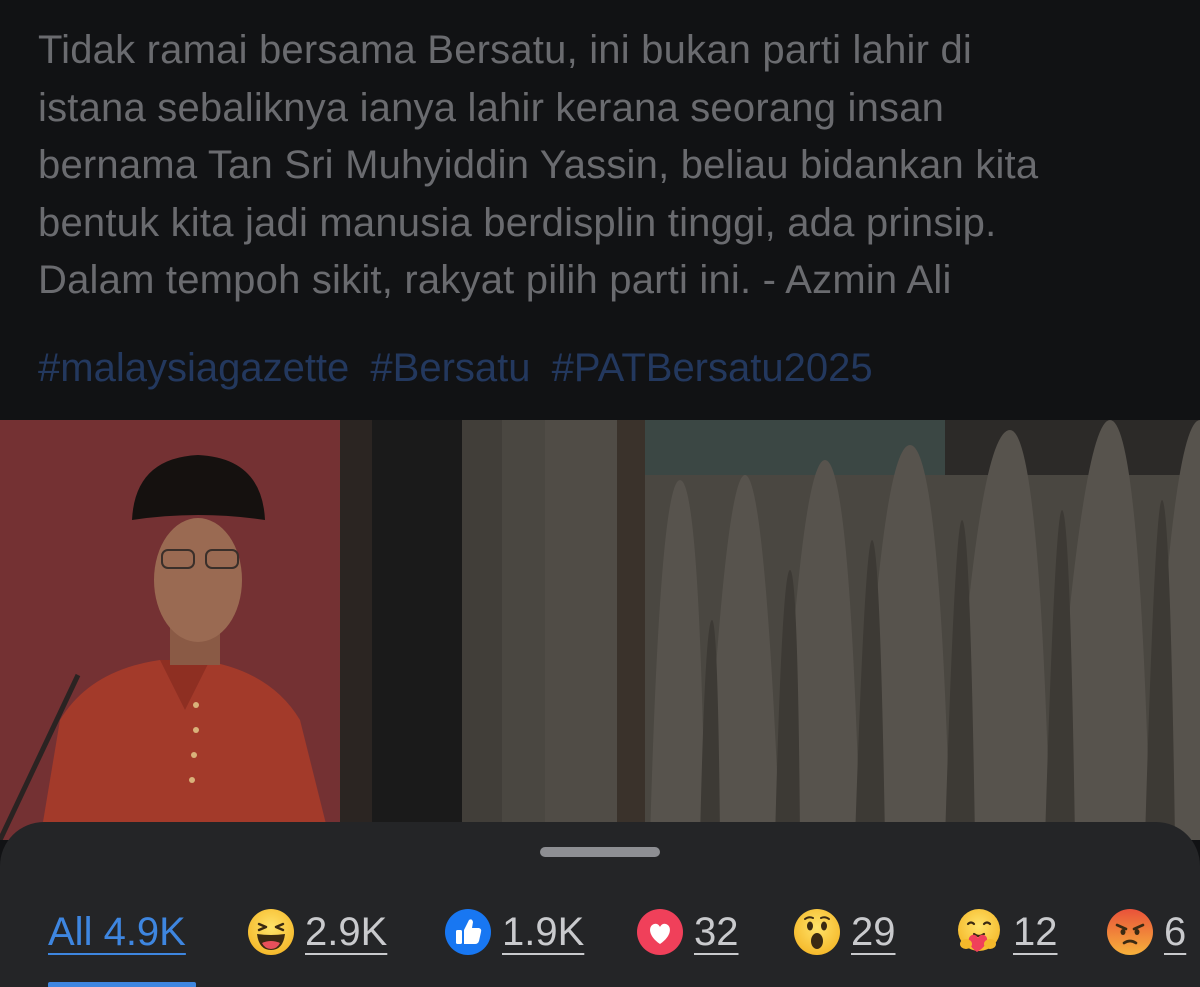 The image size is (1200, 987). What do you see at coordinates (600, 852) in the screenshot?
I see `sheet-grabber-handle` at bounding box center [600, 852].